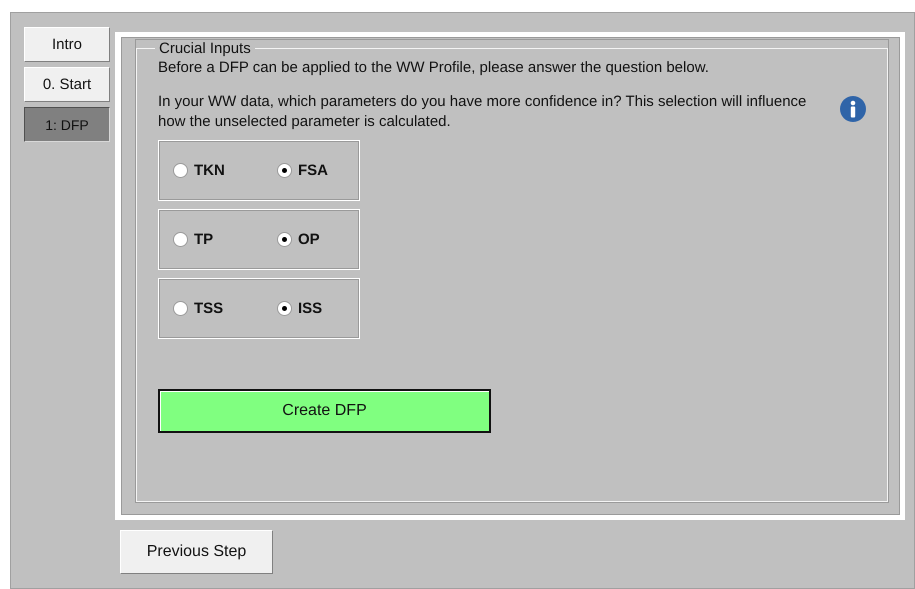 The width and height of the screenshot is (915, 589). I want to click on radio-option: TP, so click(207, 239).